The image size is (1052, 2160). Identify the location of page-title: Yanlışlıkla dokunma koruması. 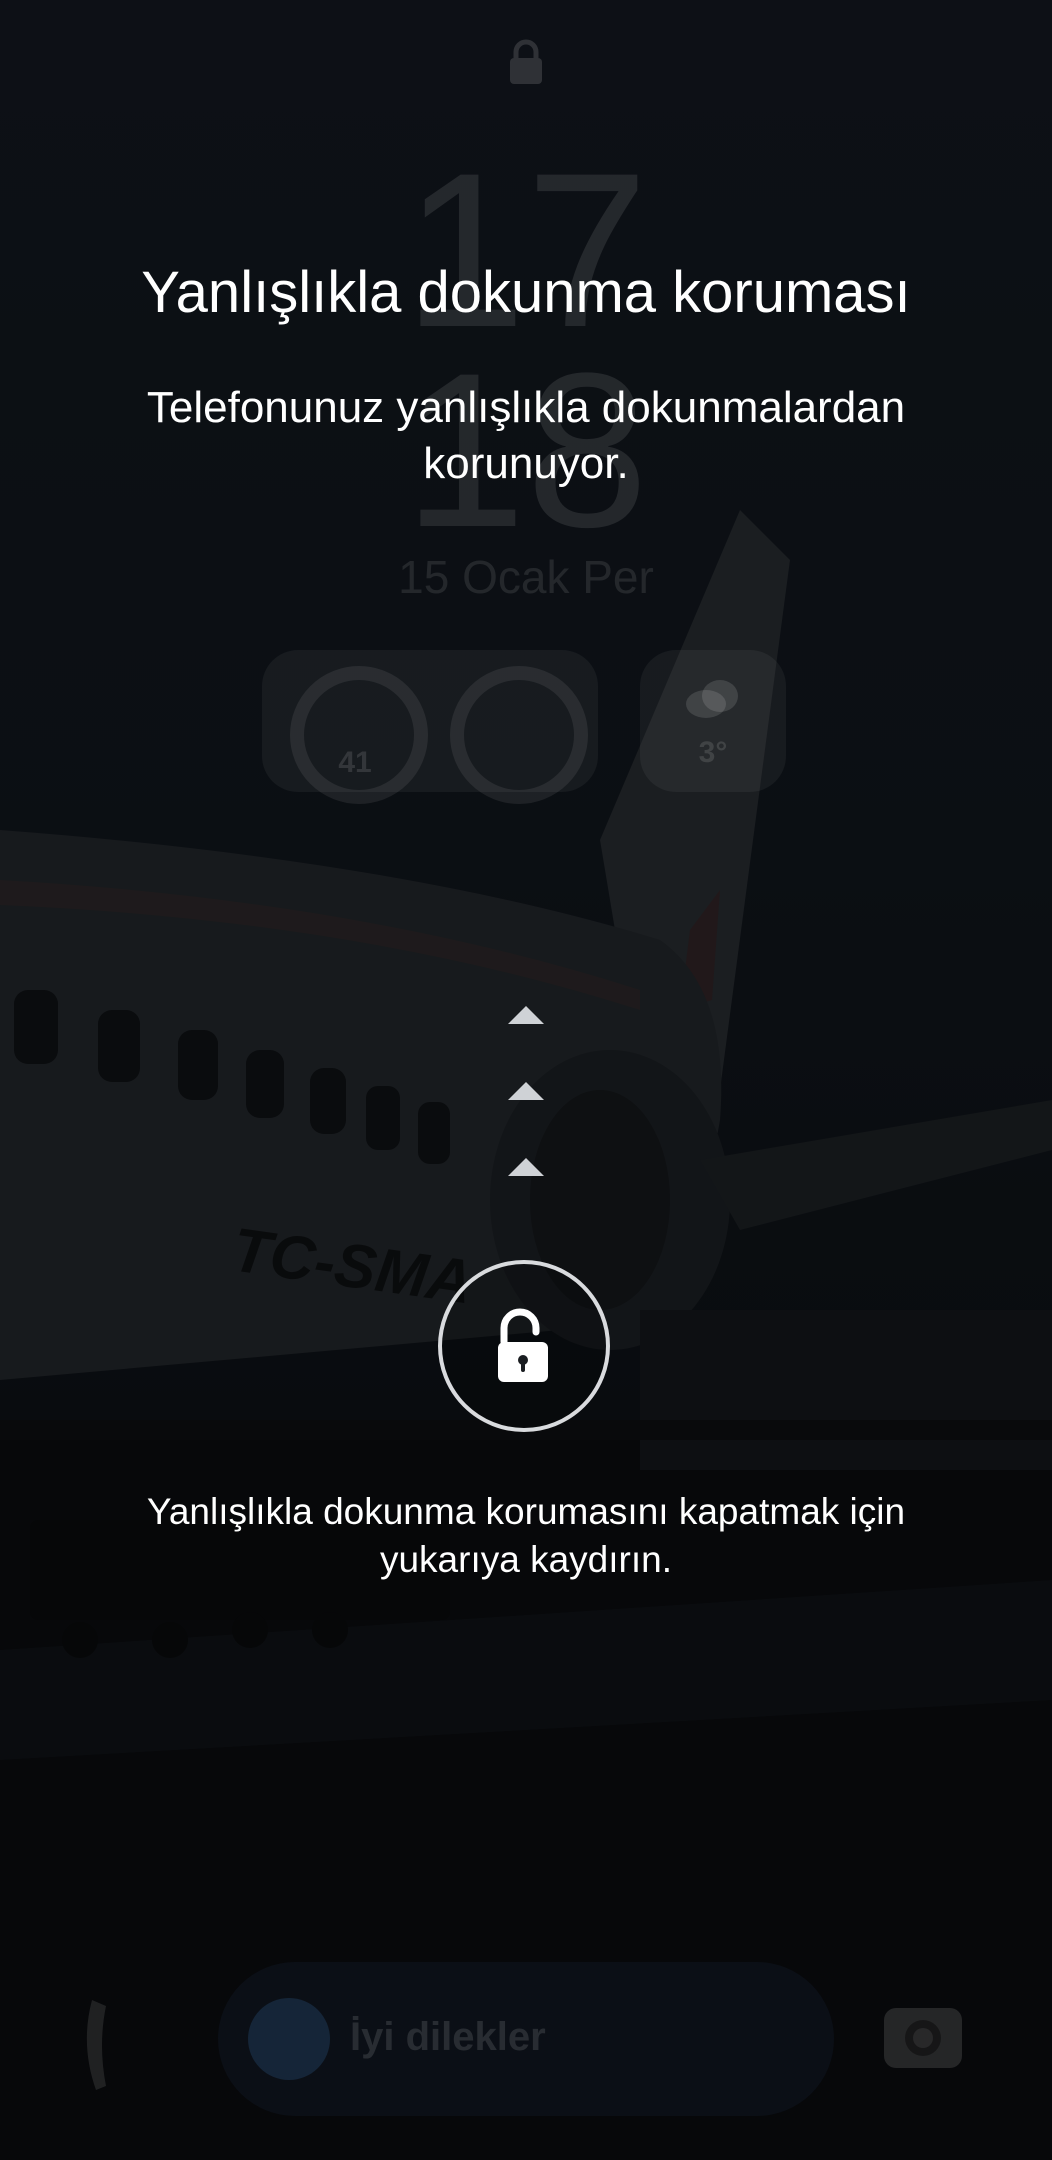
(526, 292).